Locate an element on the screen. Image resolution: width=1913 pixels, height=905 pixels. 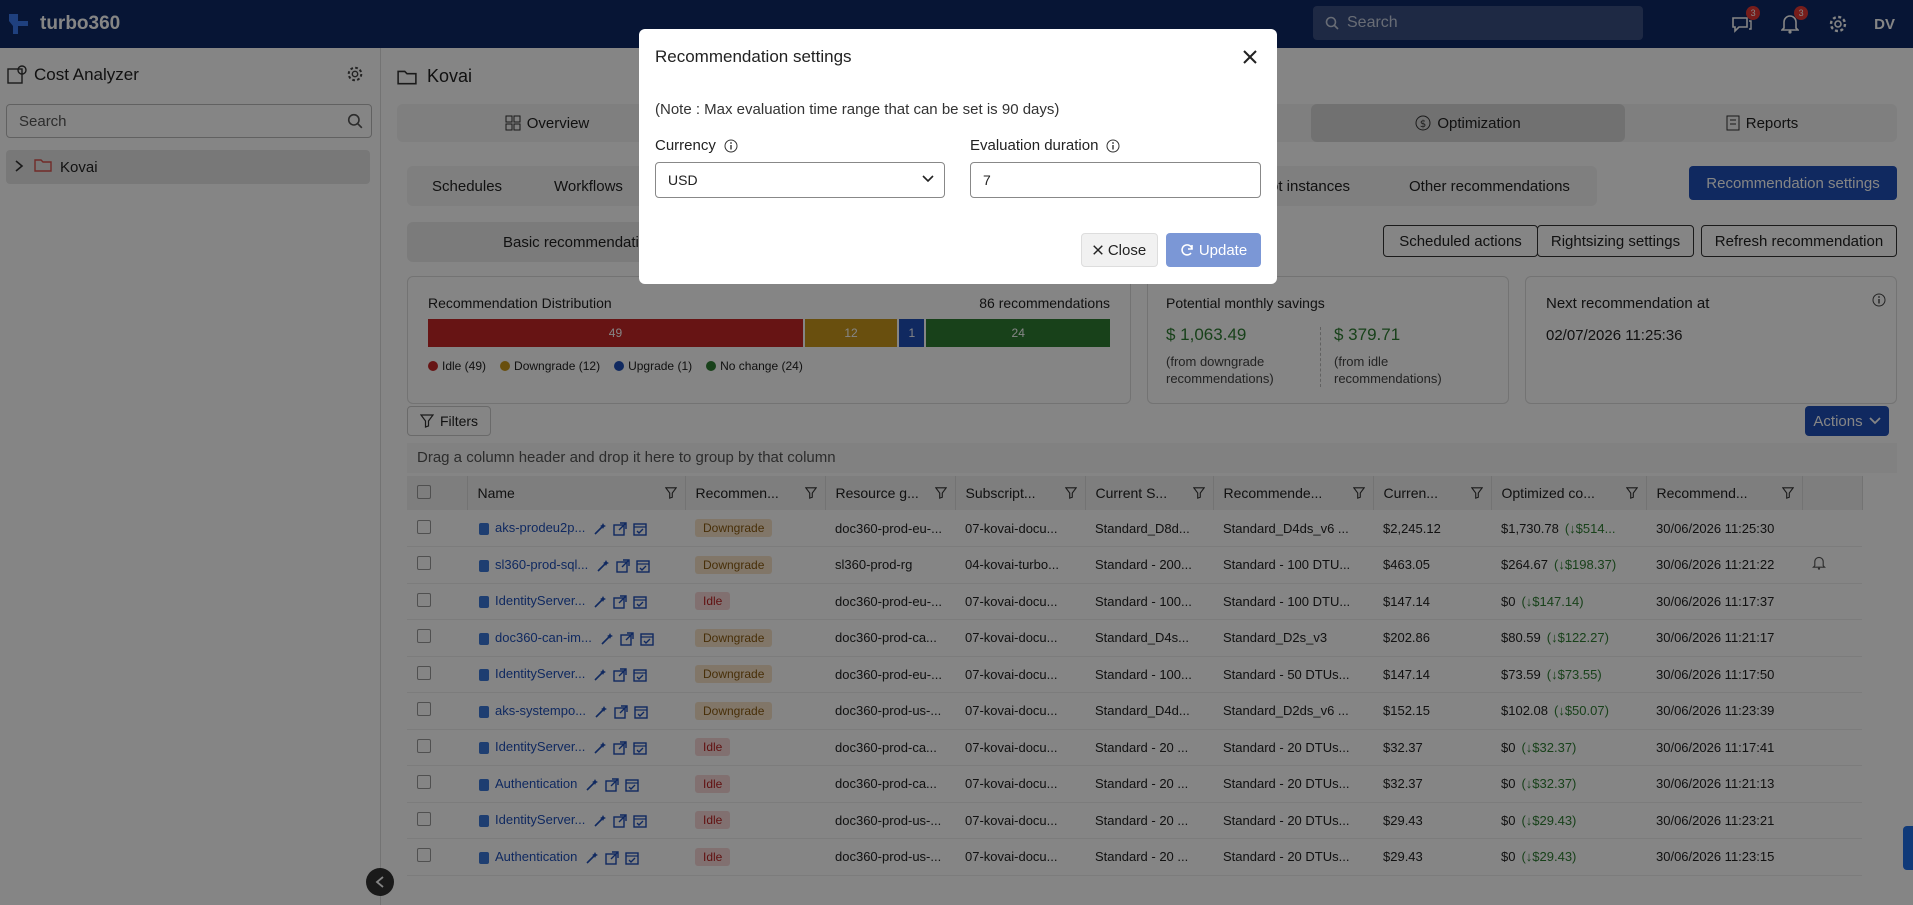
close-button-label: Close is located at coordinates (1127, 250).